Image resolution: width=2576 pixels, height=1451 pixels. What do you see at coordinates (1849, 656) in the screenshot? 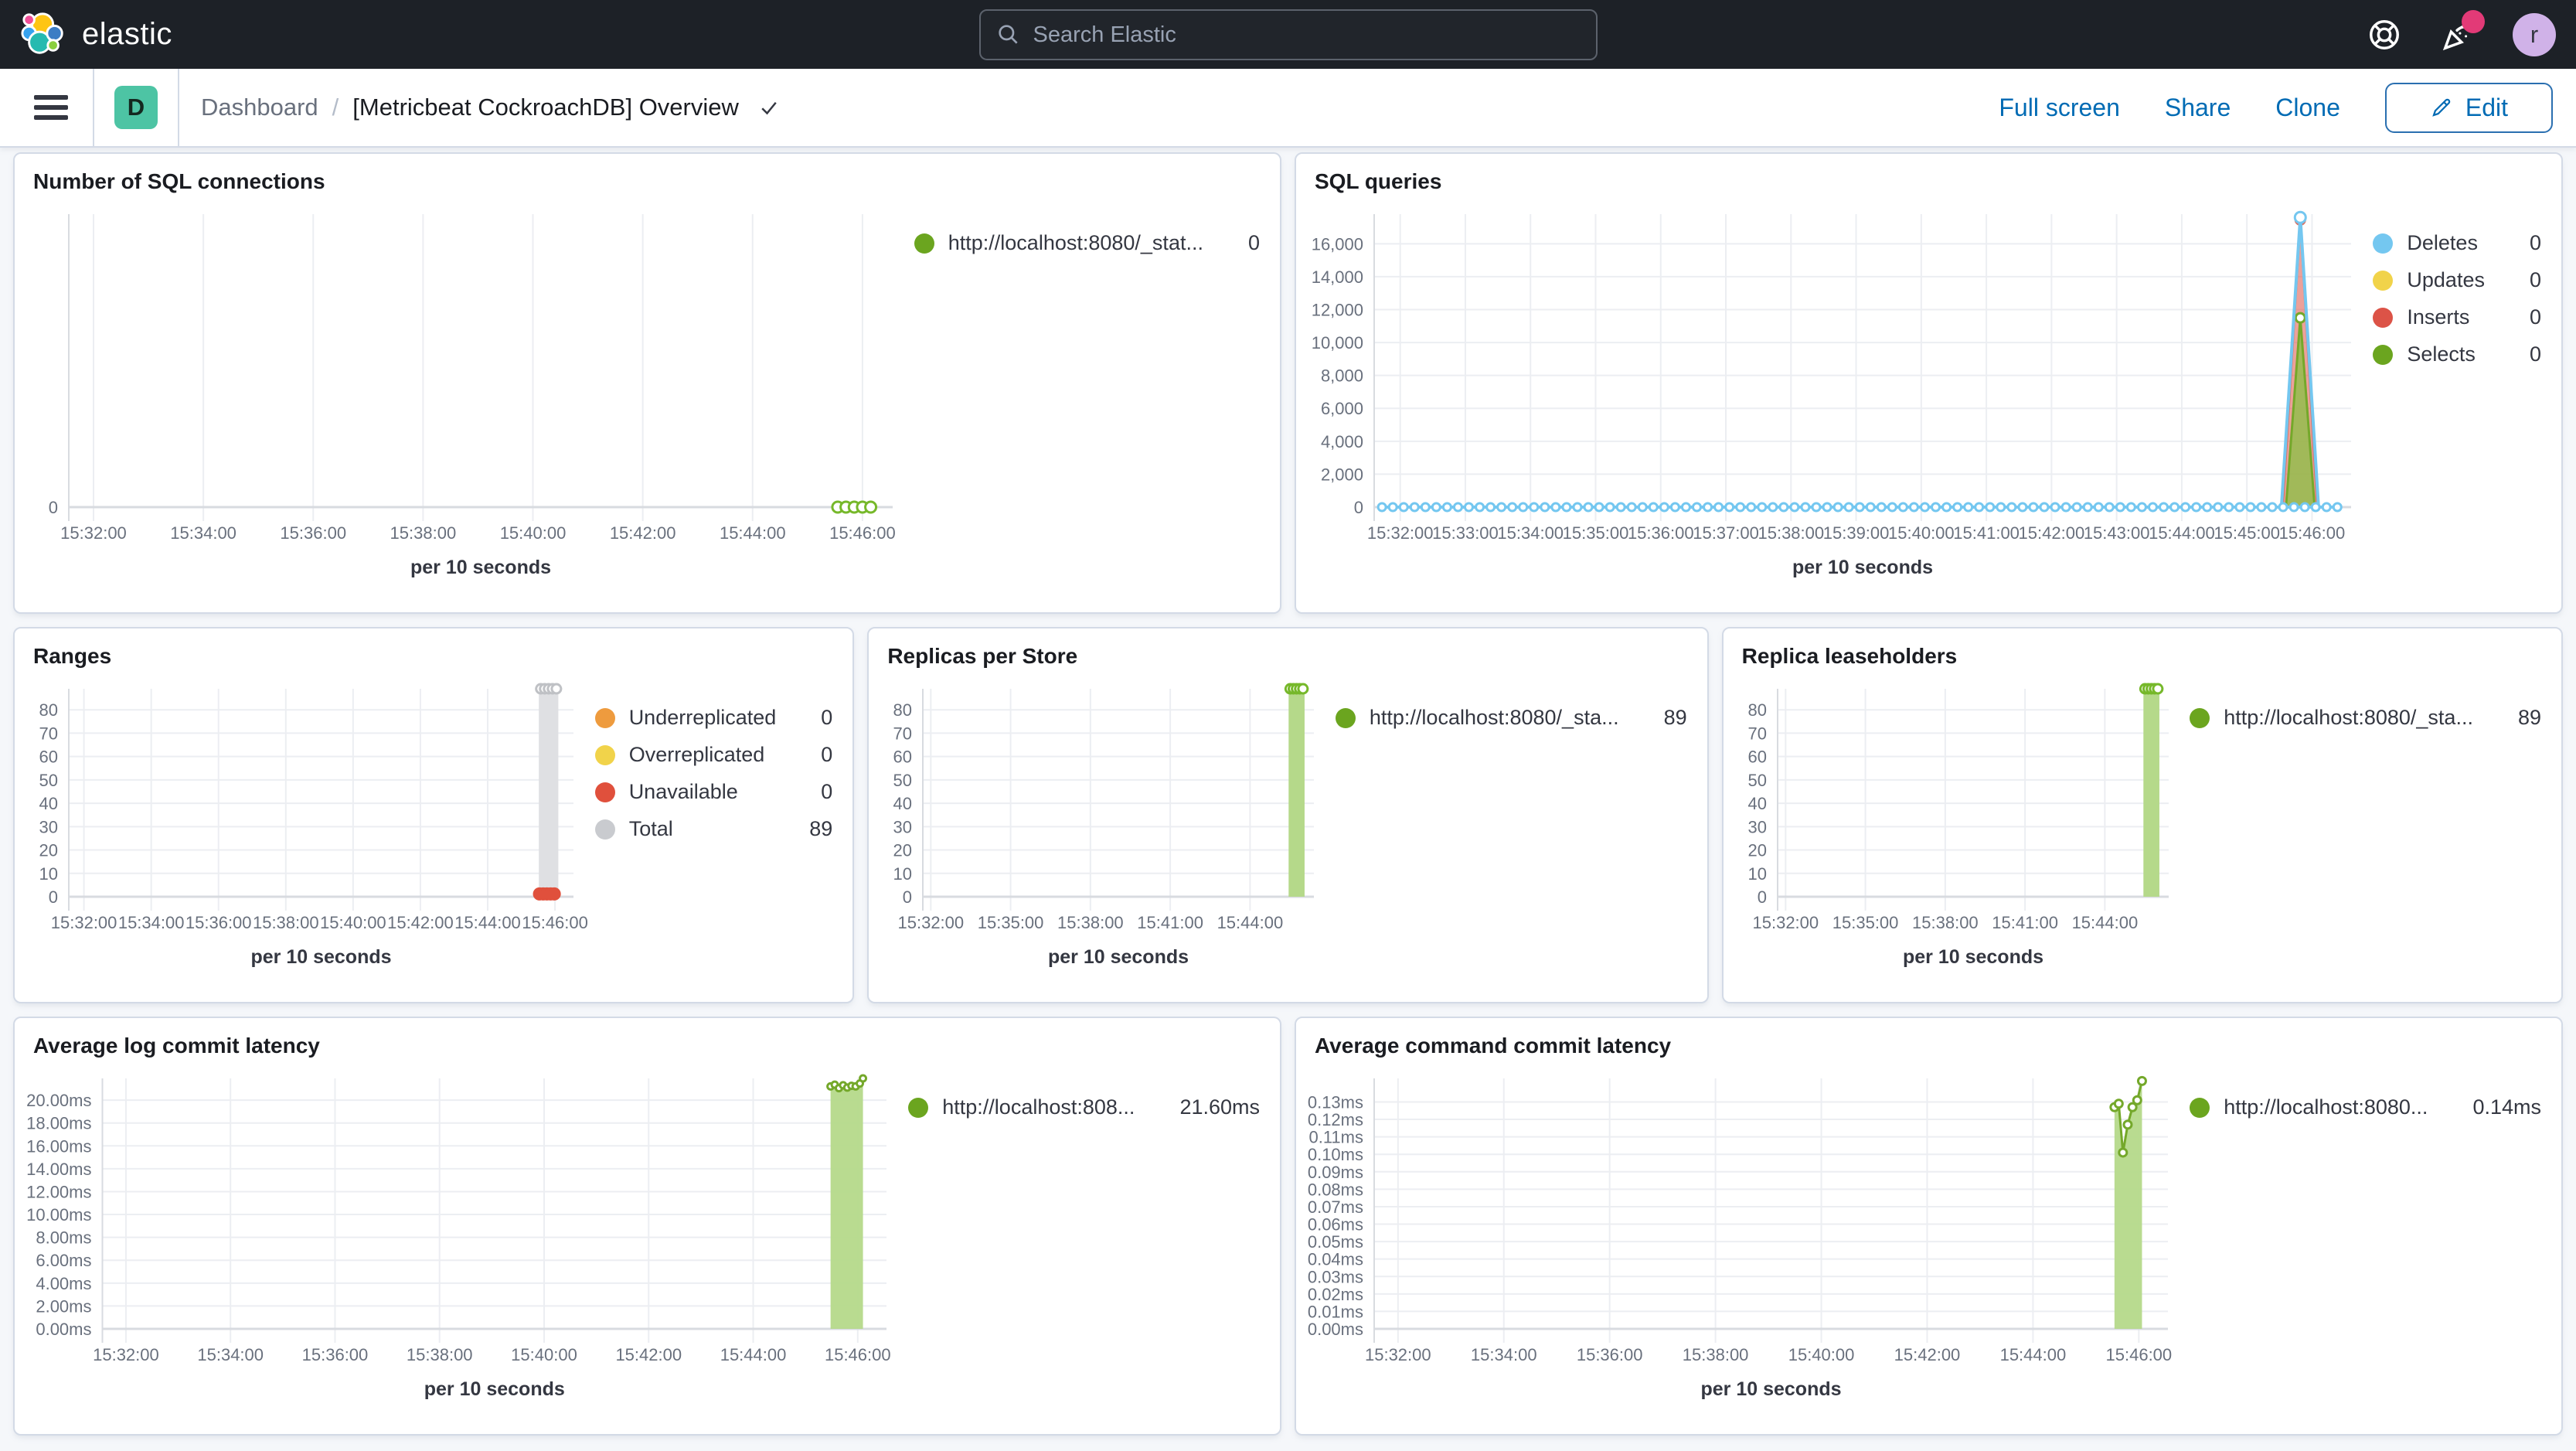
I see `panel-title: Replica leaseholders` at bounding box center [1849, 656].